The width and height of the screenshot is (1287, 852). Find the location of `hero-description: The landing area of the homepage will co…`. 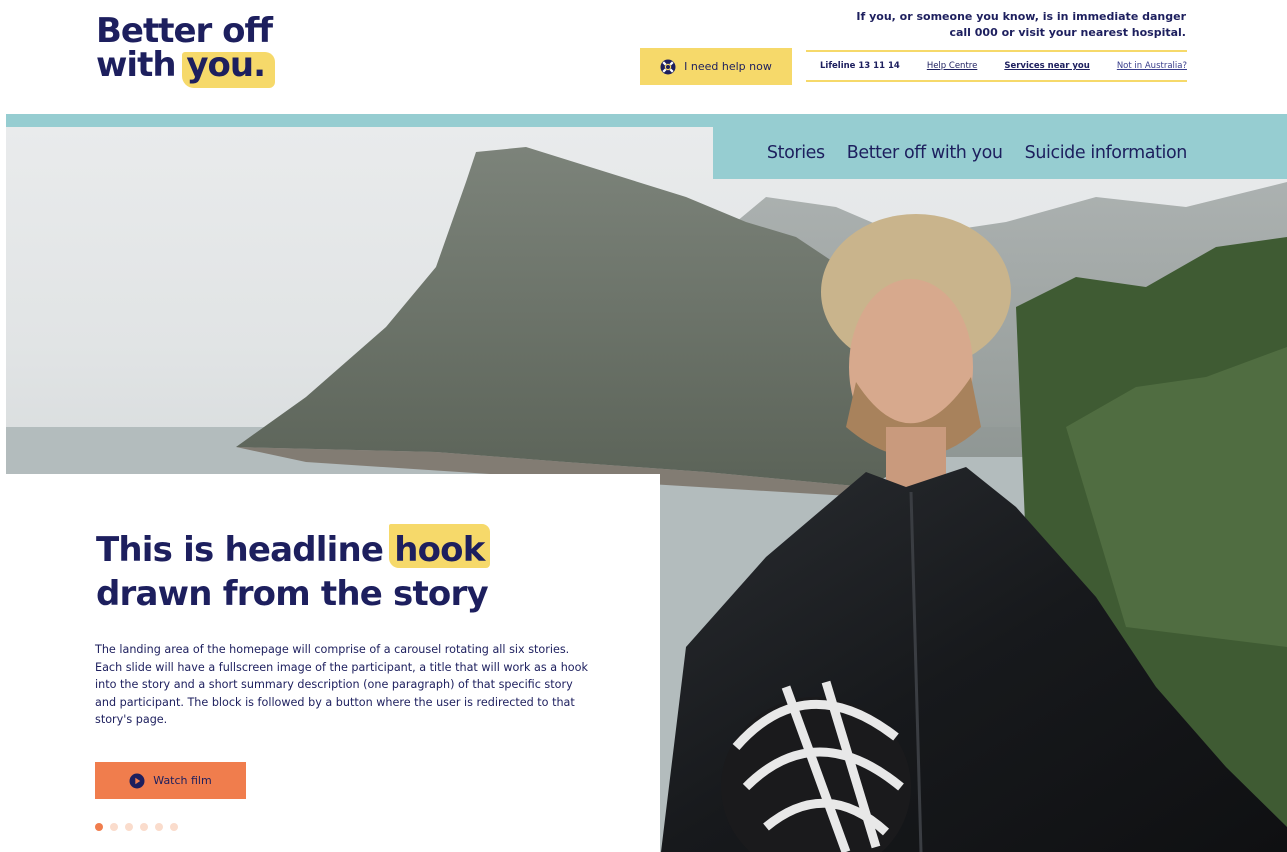

hero-description: The landing area of the homepage will co… is located at coordinates (341, 685).